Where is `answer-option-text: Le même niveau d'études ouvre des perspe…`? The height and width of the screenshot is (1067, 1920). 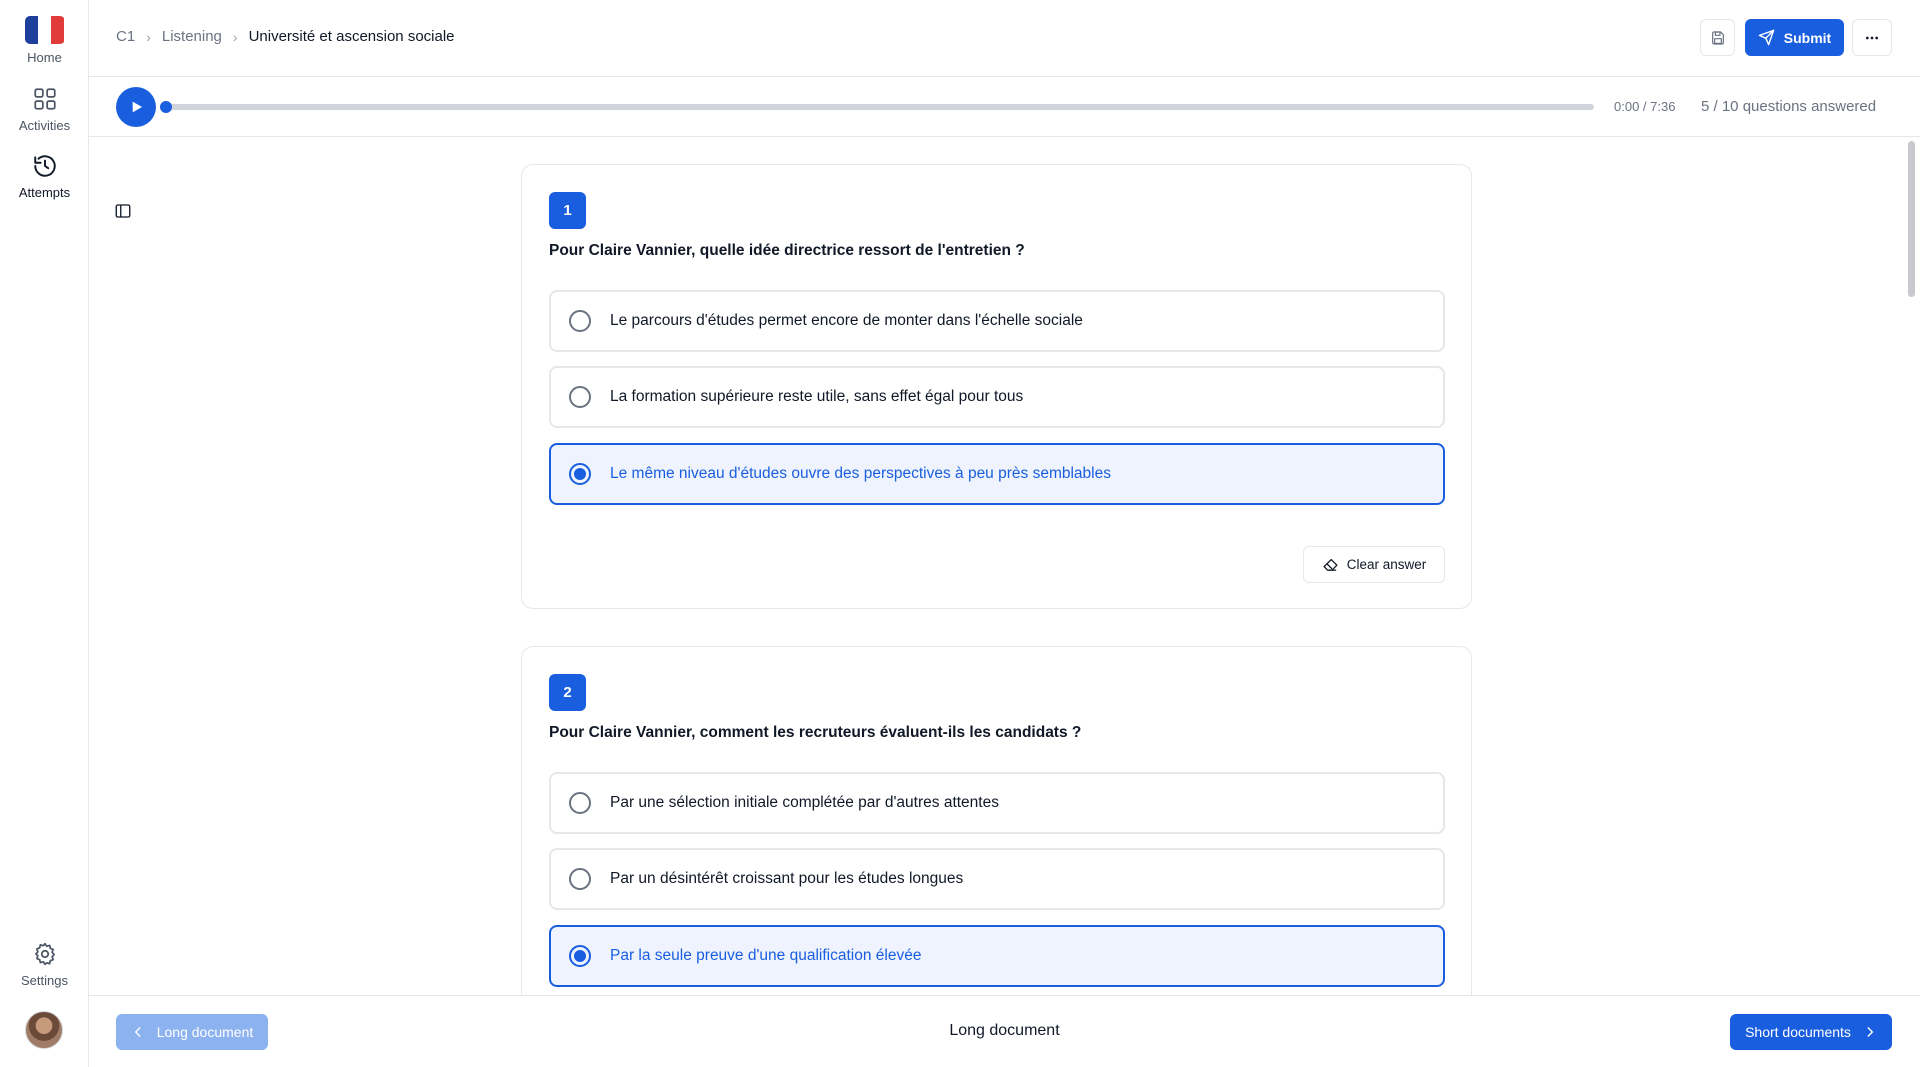
answer-option-text: Le même niveau d'études ouvre des perspe… is located at coordinates (860, 473).